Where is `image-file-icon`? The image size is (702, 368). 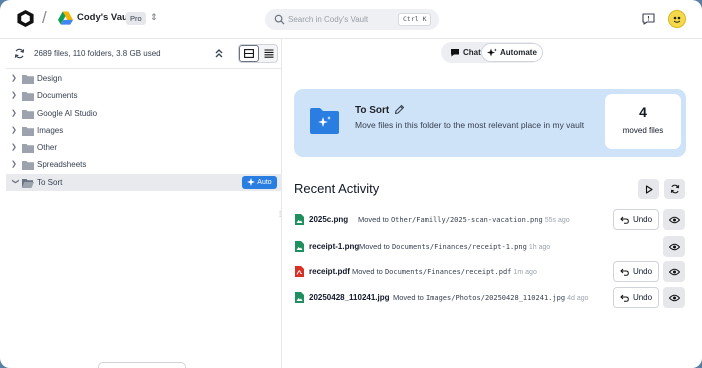
image-file-icon is located at coordinates (299, 219).